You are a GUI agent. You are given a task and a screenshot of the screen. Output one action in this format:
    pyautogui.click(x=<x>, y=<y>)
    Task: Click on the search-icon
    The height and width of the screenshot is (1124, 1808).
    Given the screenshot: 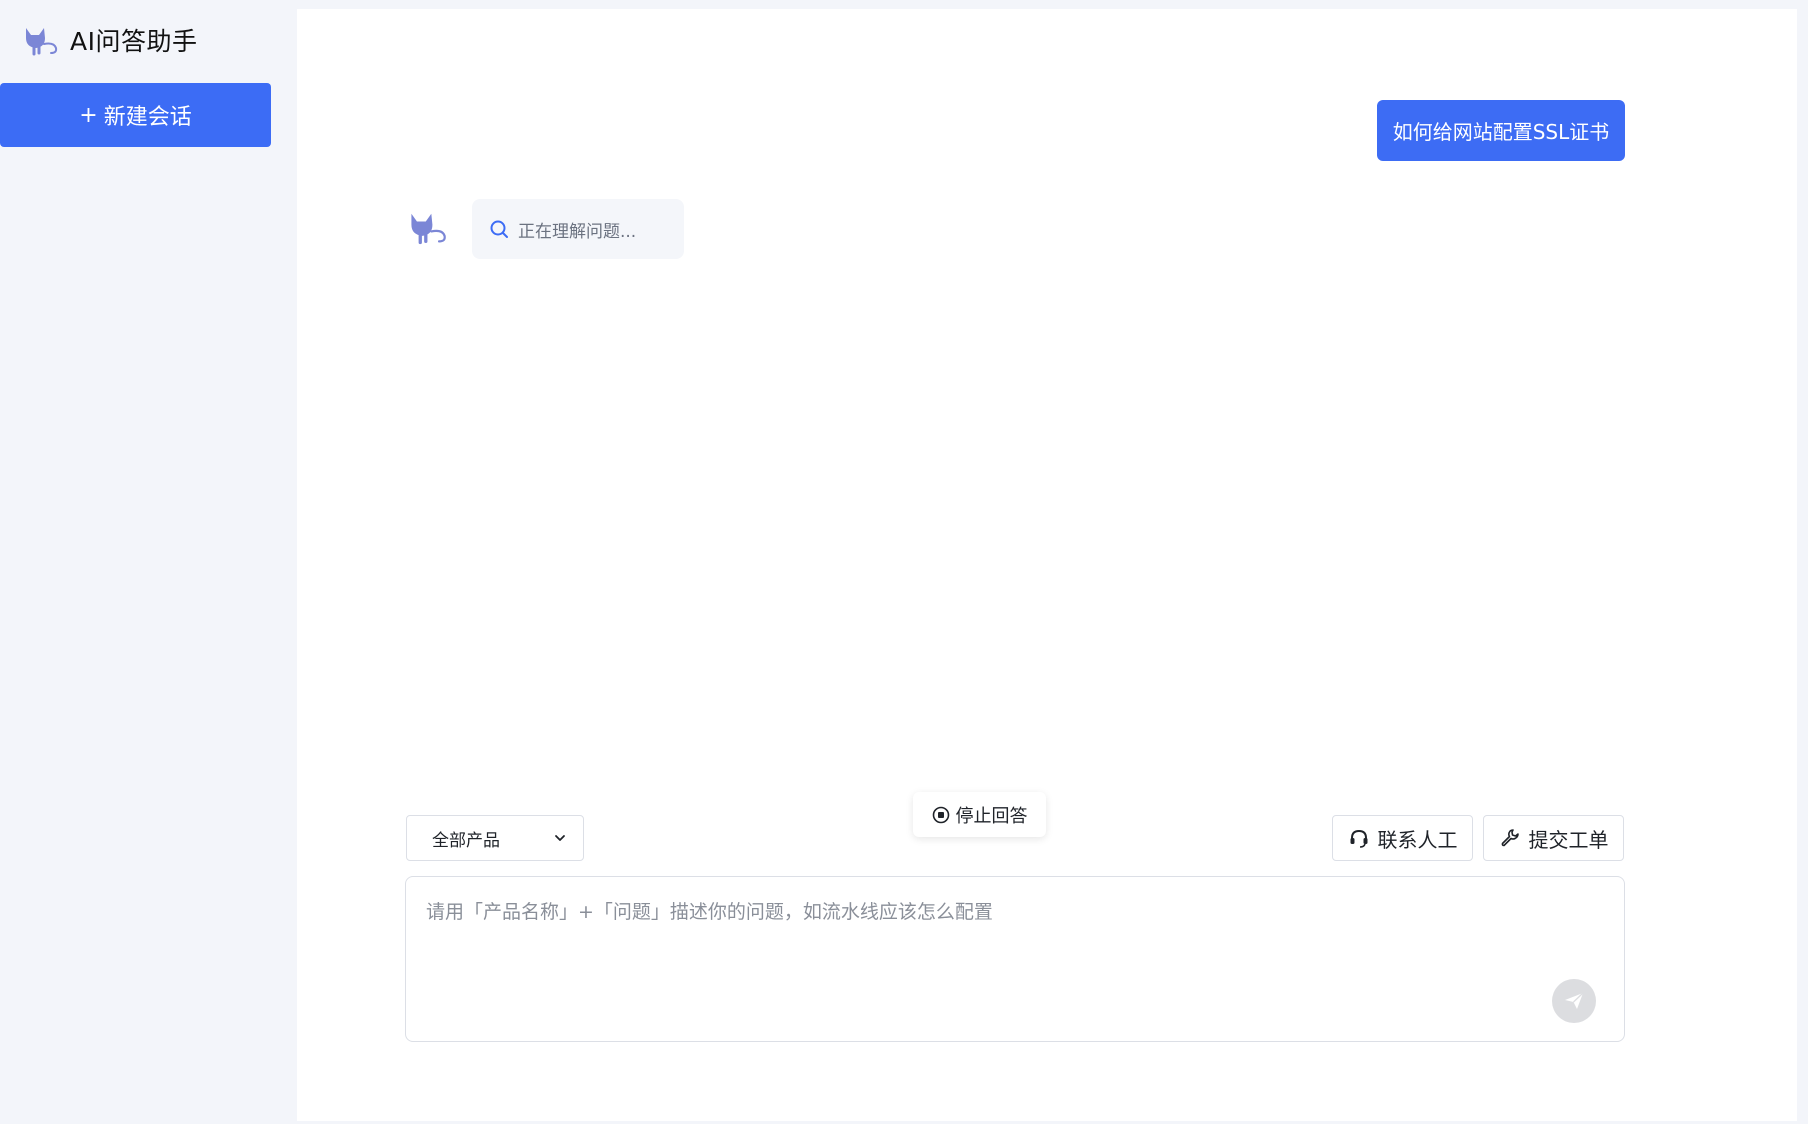 What is the action you would take?
    pyautogui.click(x=499, y=229)
    